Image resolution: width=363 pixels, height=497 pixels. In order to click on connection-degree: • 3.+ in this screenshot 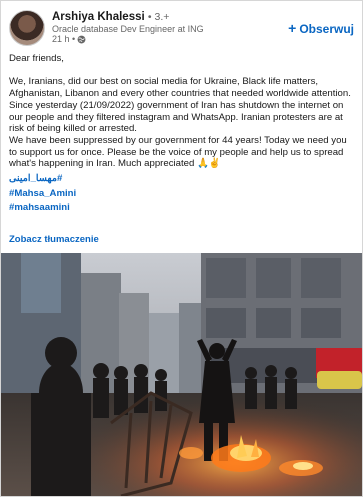, I will do `click(158, 17)`.